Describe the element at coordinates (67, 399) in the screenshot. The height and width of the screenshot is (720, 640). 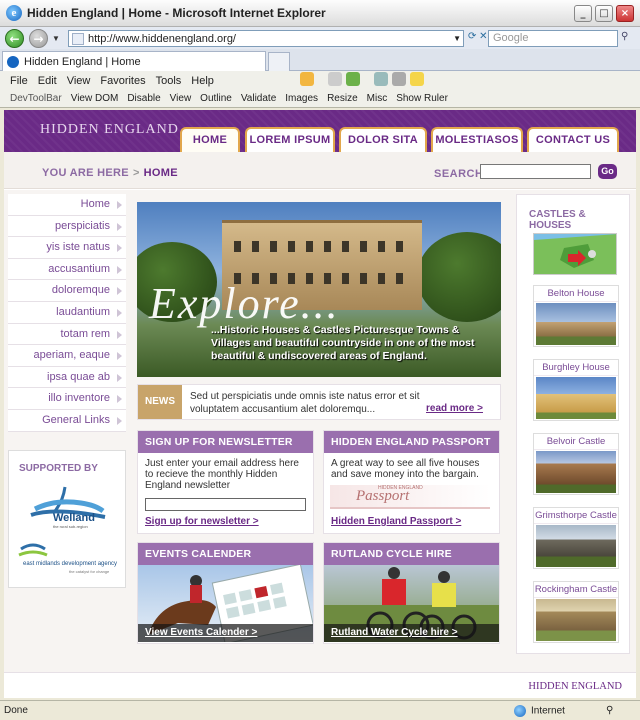
I see `sidebar-item: illo inventore` at that location.